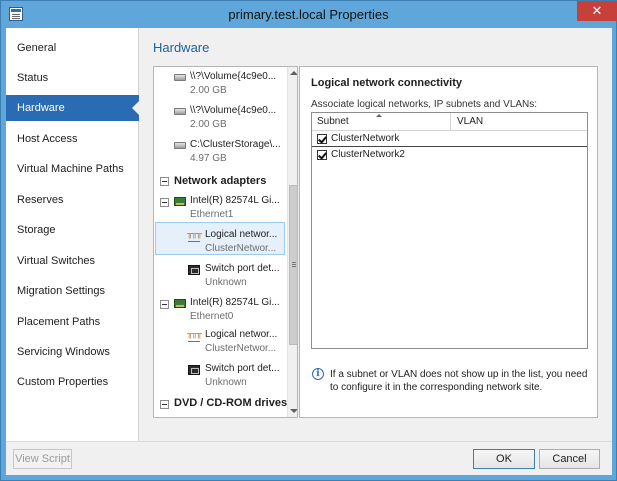  I want to click on scroll-up-icon, so click(293, 73).